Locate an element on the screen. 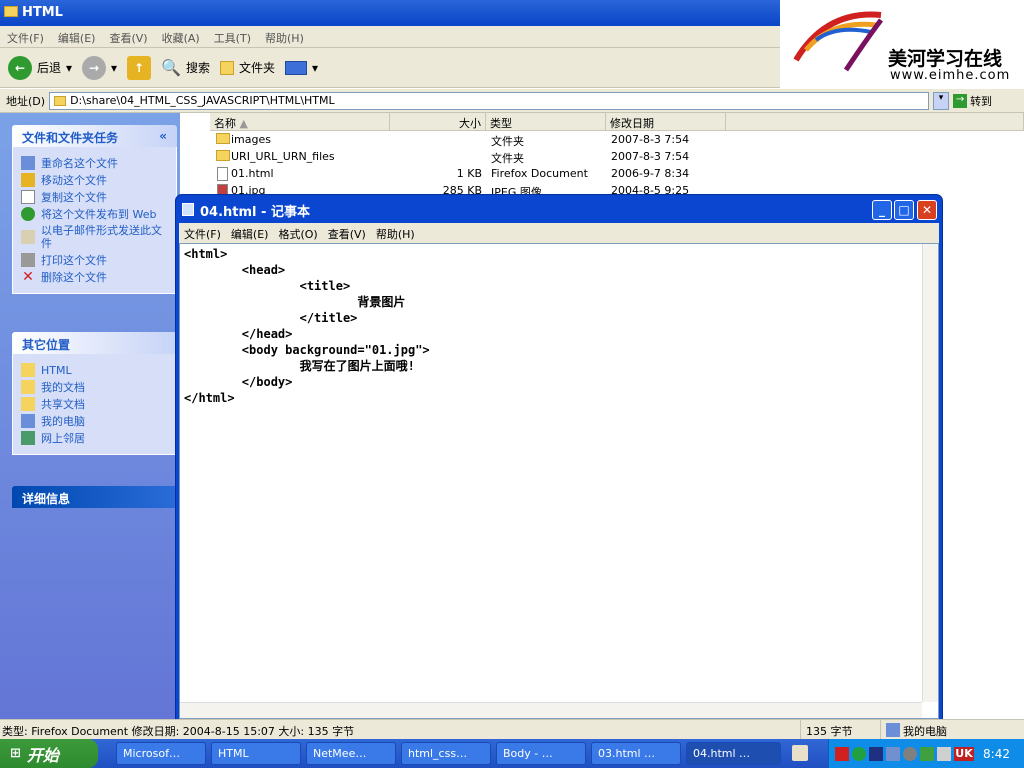 Image resolution: width=1024 pixels, height=768 pixels. task-delete: ✕ 删除这个文件 is located at coordinates (94, 277).